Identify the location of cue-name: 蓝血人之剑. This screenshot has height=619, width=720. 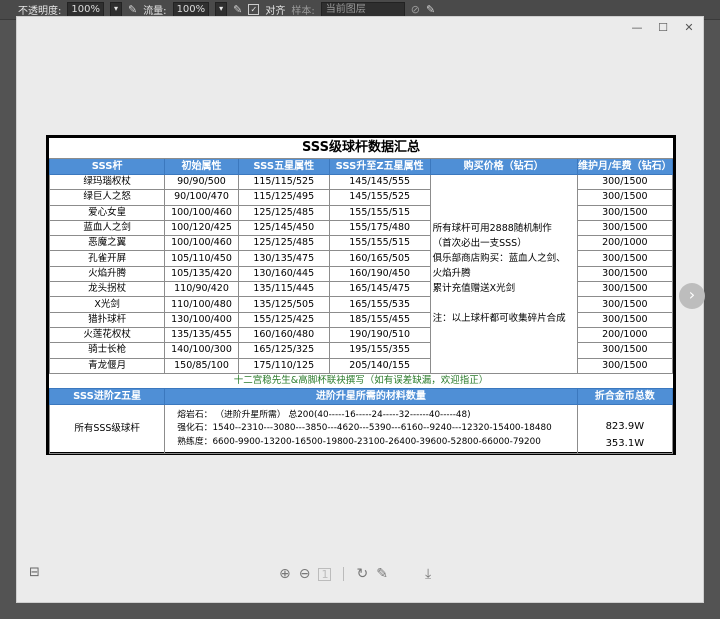
(107, 228).